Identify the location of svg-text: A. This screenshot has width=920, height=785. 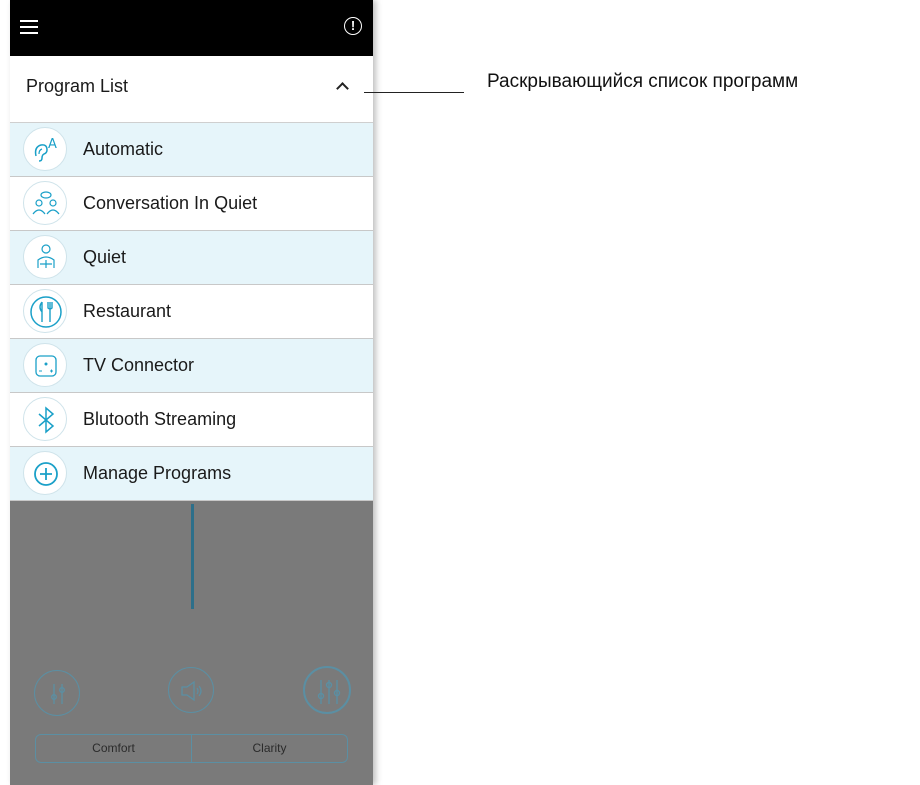
(52, 144).